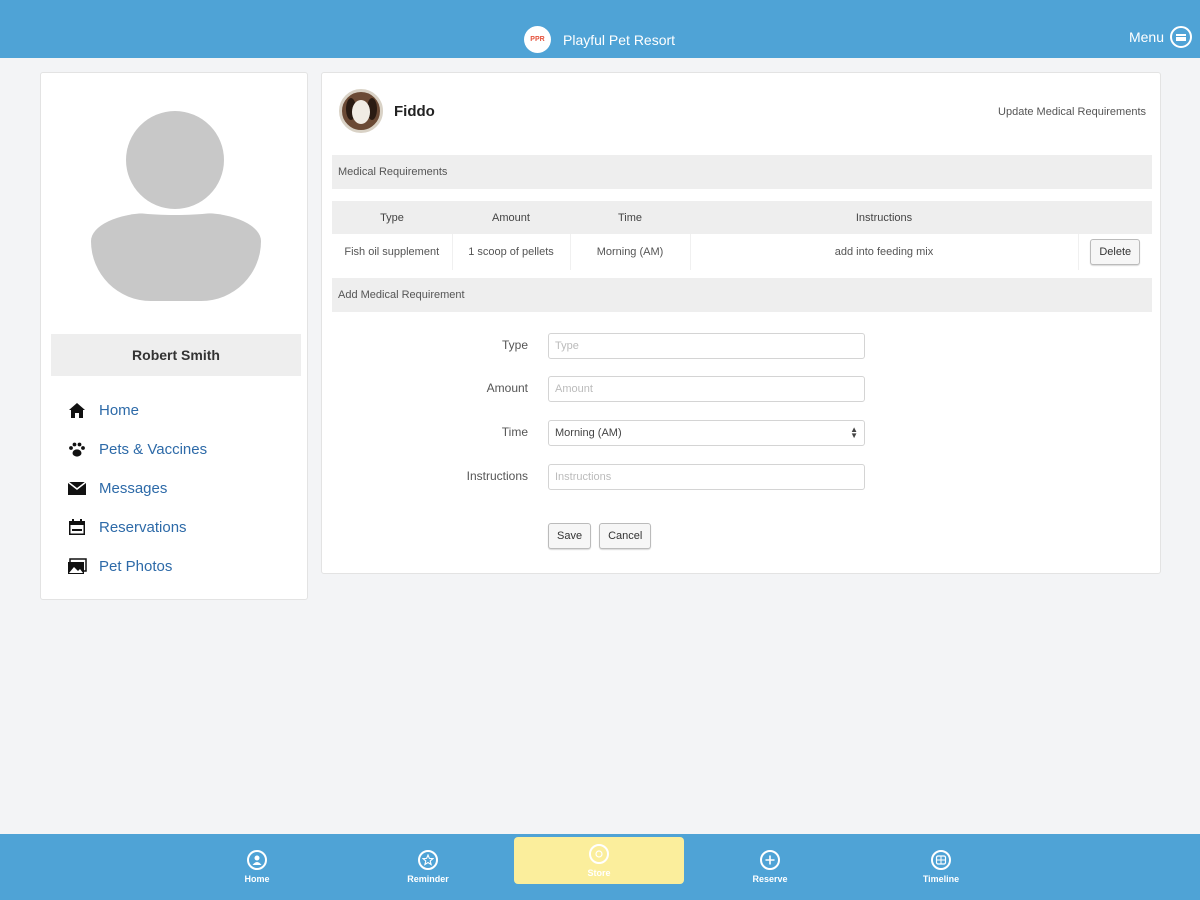 The width and height of the screenshot is (1200, 900). Describe the element at coordinates (884, 252) in the screenshot. I see `cell-instructions: add into feeding mix` at that location.